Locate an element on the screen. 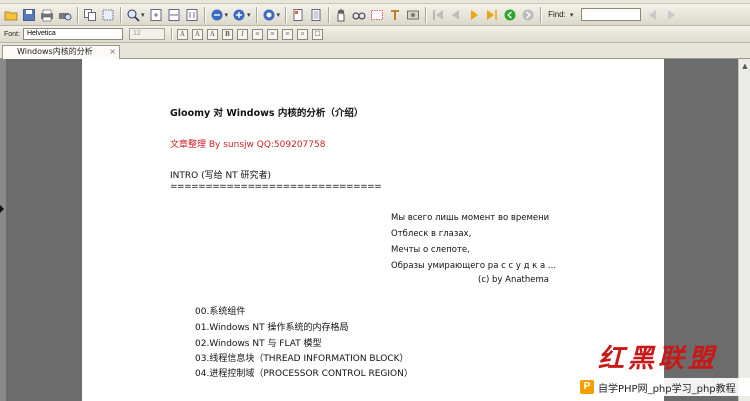  find-label: Find: is located at coordinates (557, 14).